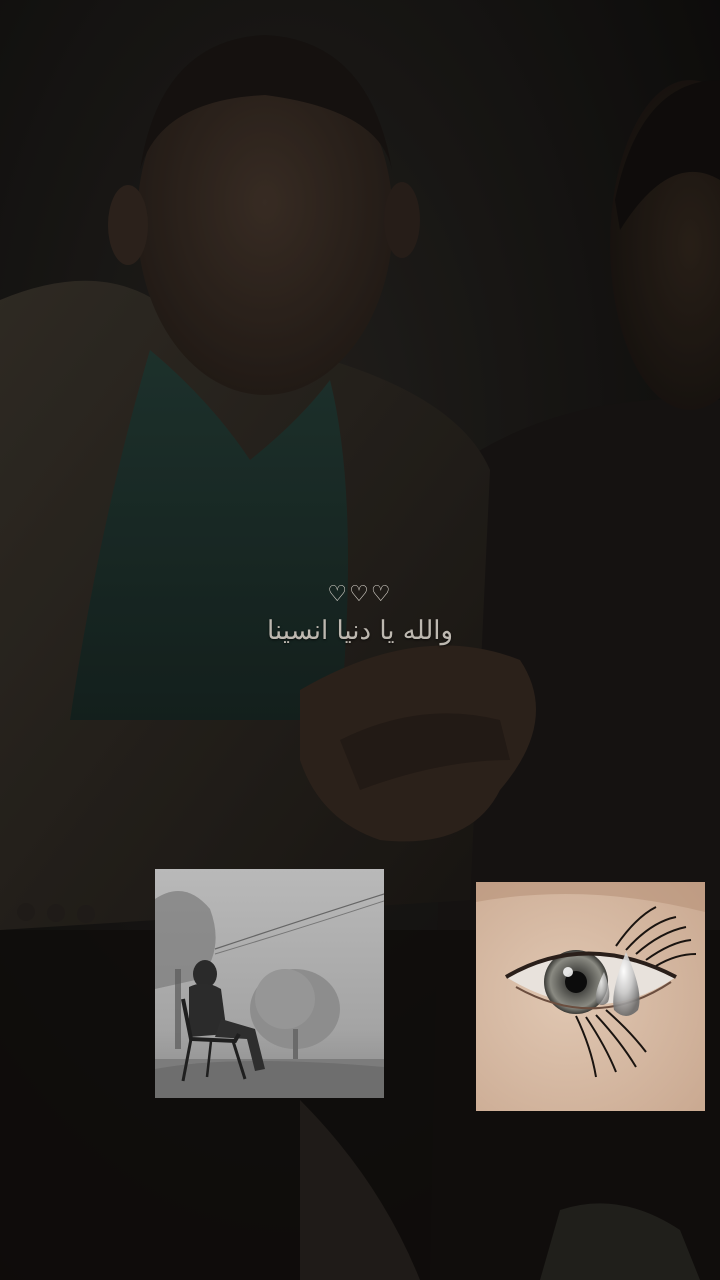 This screenshot has height=1280, width=720. Describe the element at coordinates (360, 631) in the screenshot. I see `caption-text: والله يا دنيا انسينا` at that location.